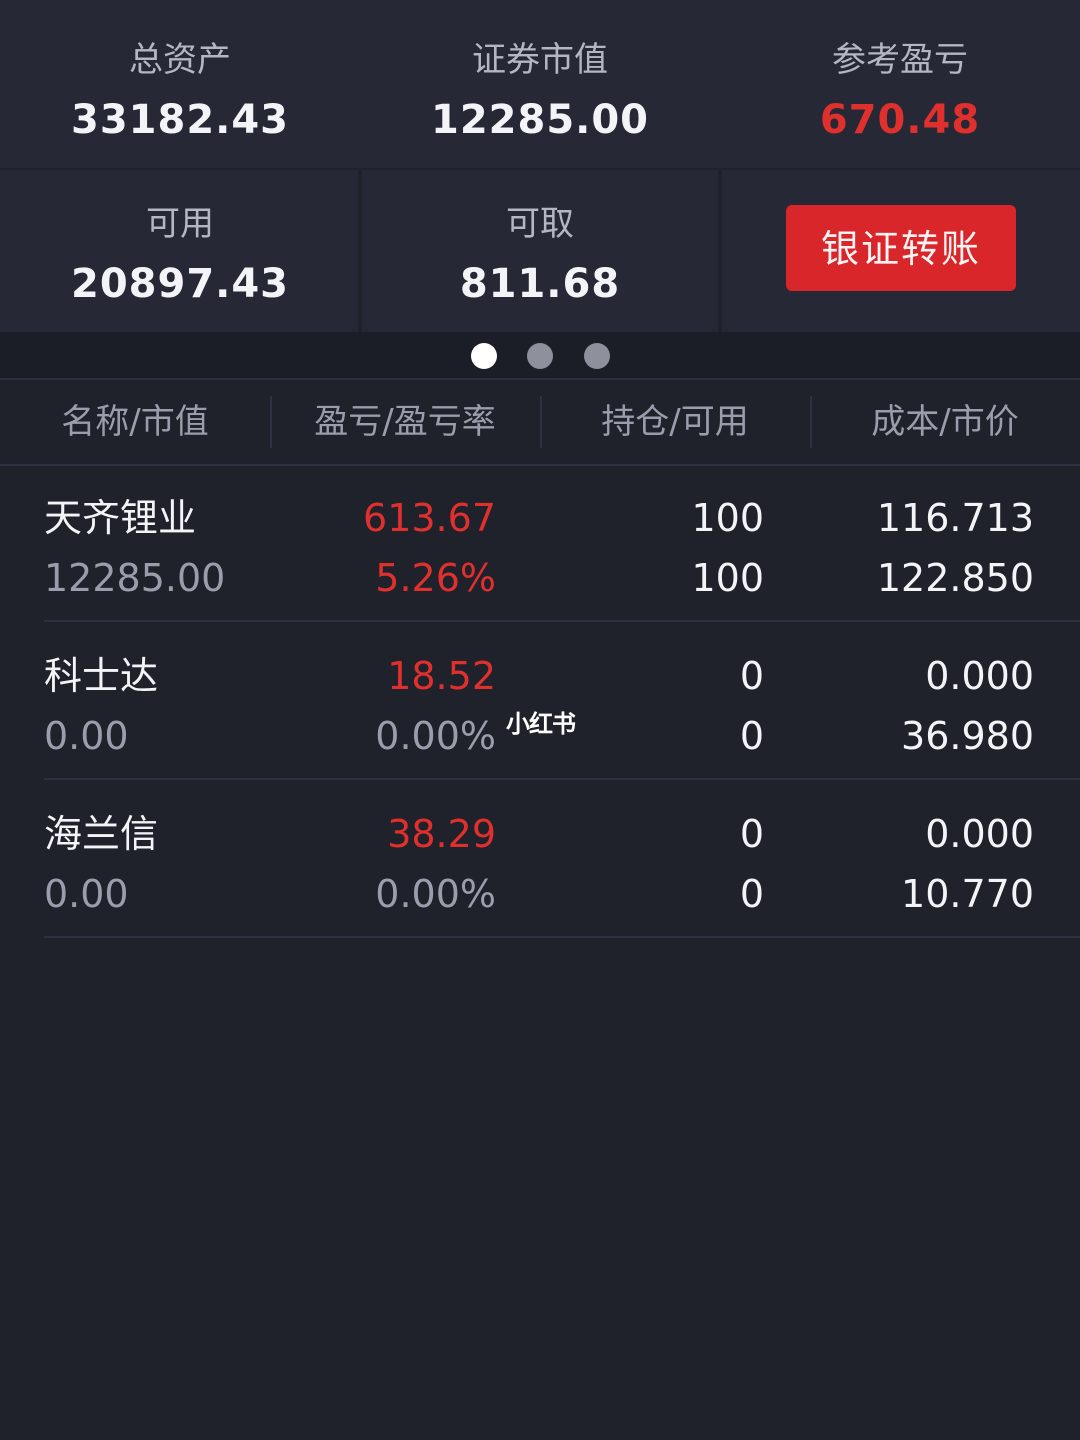  I want to click on header-name-market-value: 名称/市值, so click(135, 422).